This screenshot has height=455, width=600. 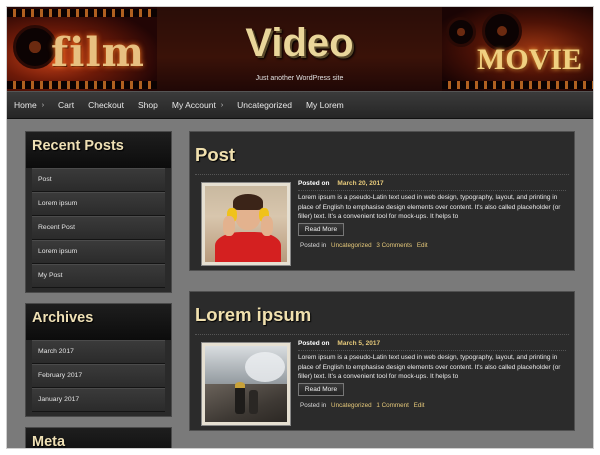 I want to click on widget-title: Recent Posts, so click(x=98, y=150).